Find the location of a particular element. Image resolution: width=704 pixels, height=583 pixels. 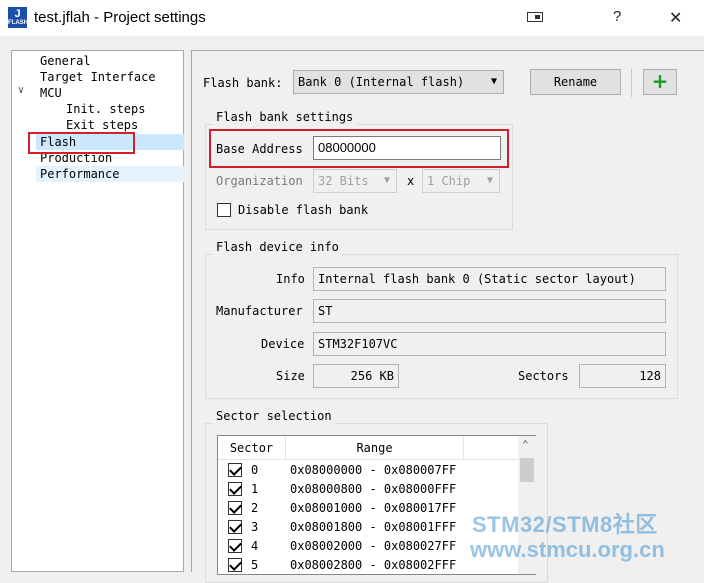

table-row: 0 0x08000000 - 0x080007FF is located at coordinates (368, 470).